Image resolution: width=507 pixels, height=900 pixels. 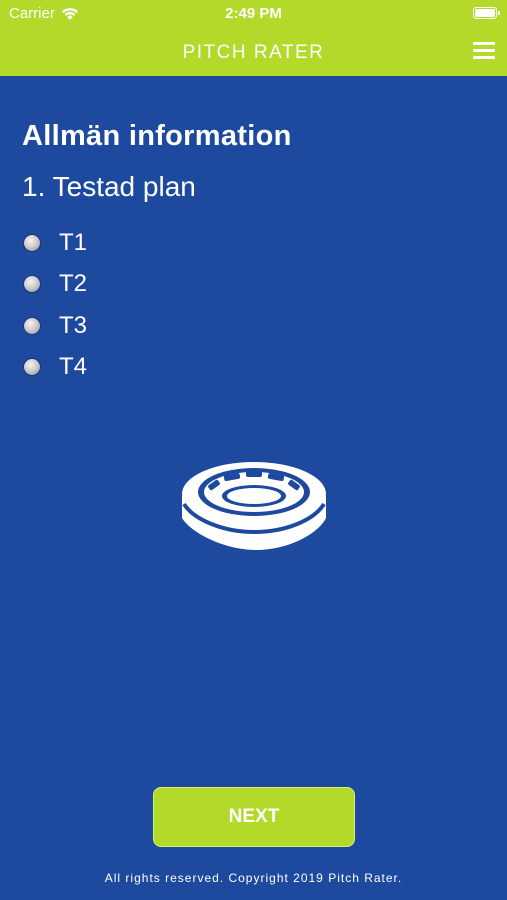 I want to click on stadium-icon, so click(x=254, y=506).